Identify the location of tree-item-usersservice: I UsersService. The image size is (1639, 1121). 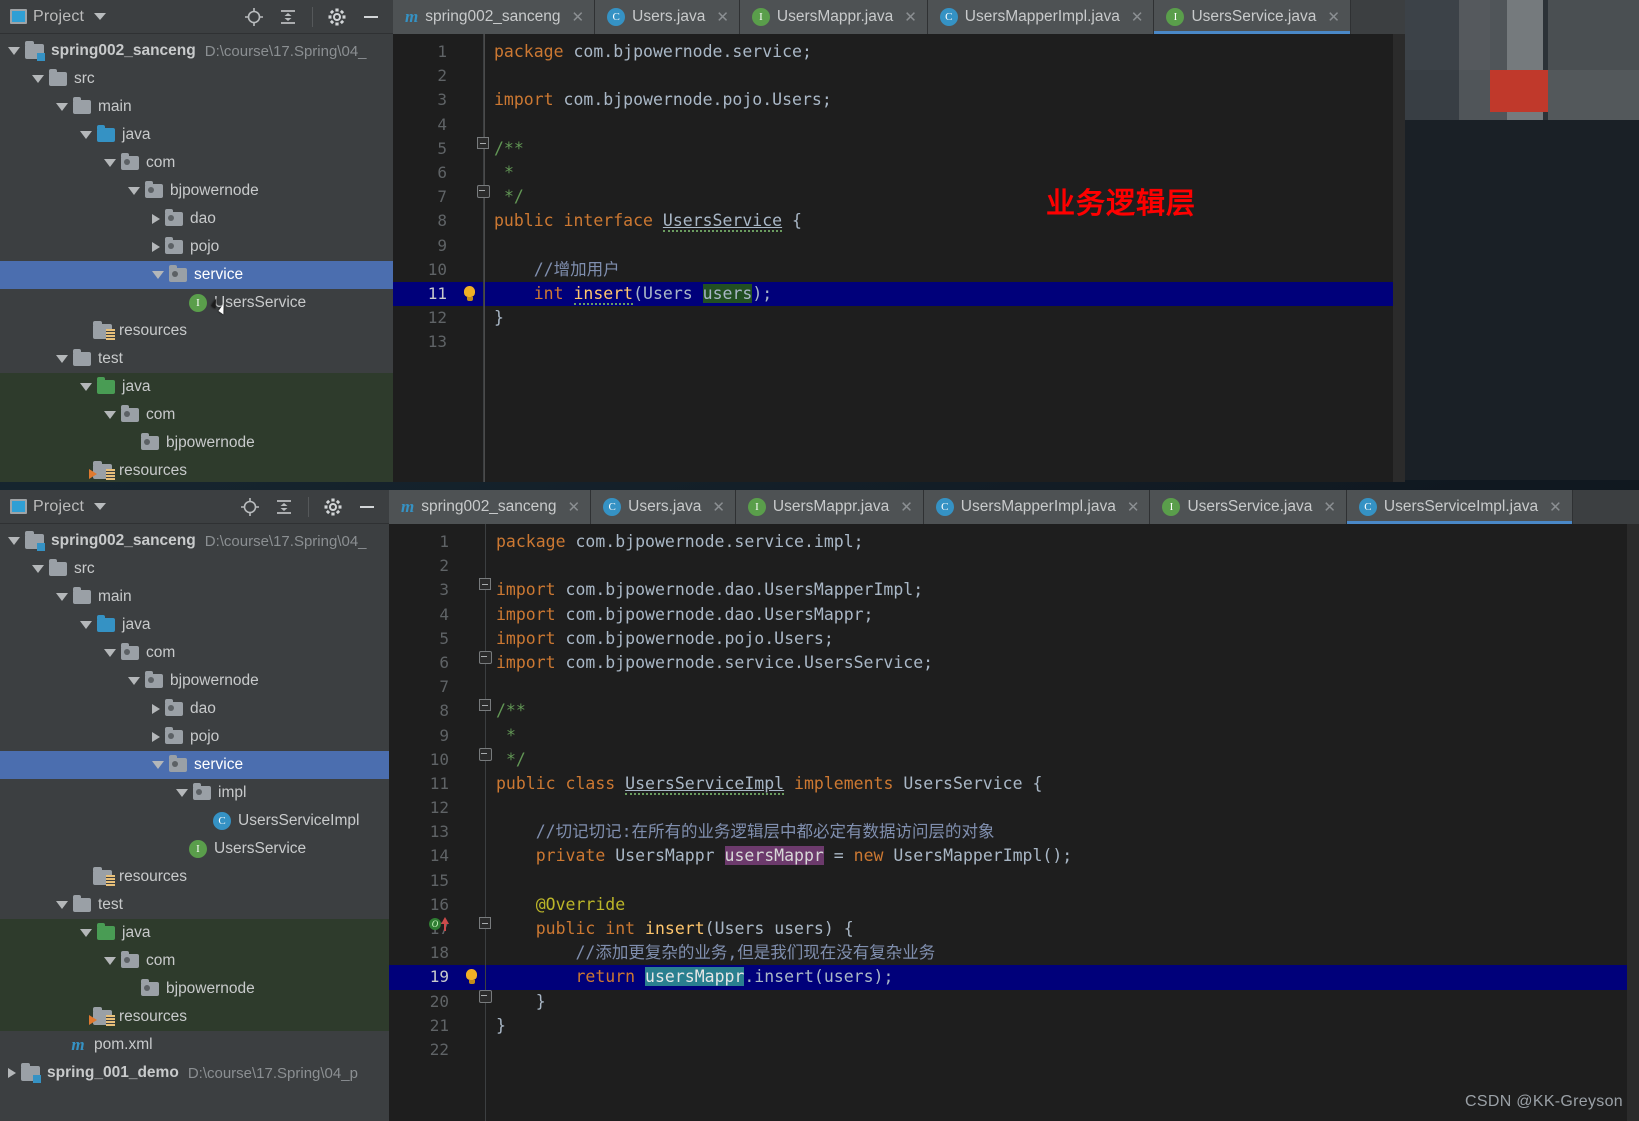
(196, 303).